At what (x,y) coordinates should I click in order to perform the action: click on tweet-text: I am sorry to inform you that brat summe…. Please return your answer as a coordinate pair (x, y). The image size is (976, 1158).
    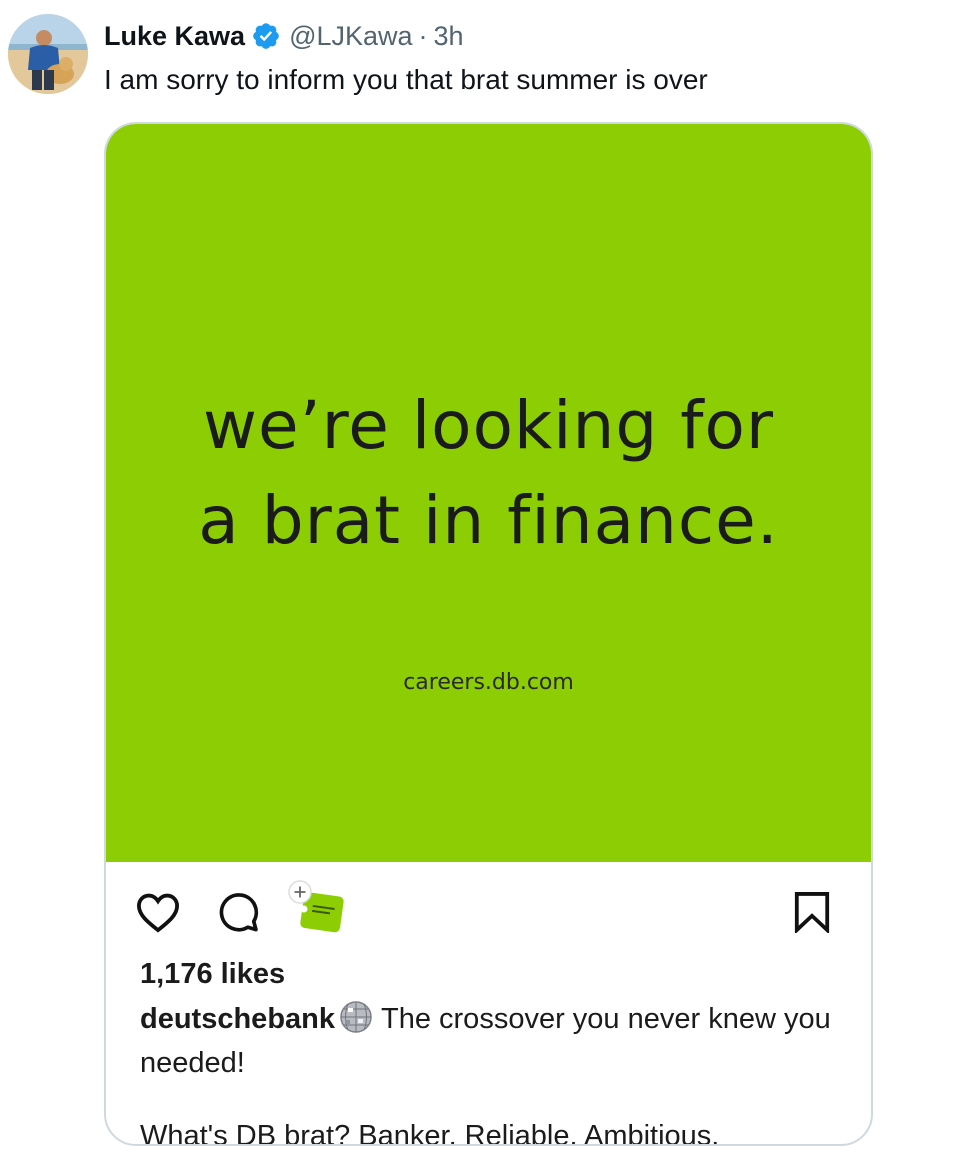
    Looking at the image, I should click on (406, 79).